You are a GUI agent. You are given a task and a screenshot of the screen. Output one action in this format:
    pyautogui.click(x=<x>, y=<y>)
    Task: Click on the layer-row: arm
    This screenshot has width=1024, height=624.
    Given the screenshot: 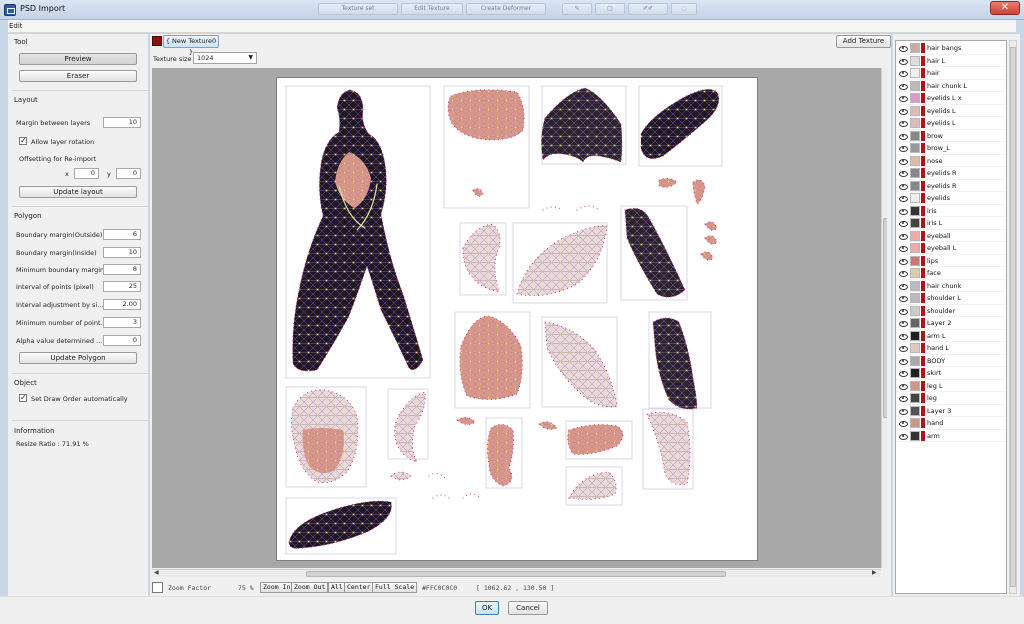 What is the action you would take?
    pyautogui.click(x=951, y=436)
    